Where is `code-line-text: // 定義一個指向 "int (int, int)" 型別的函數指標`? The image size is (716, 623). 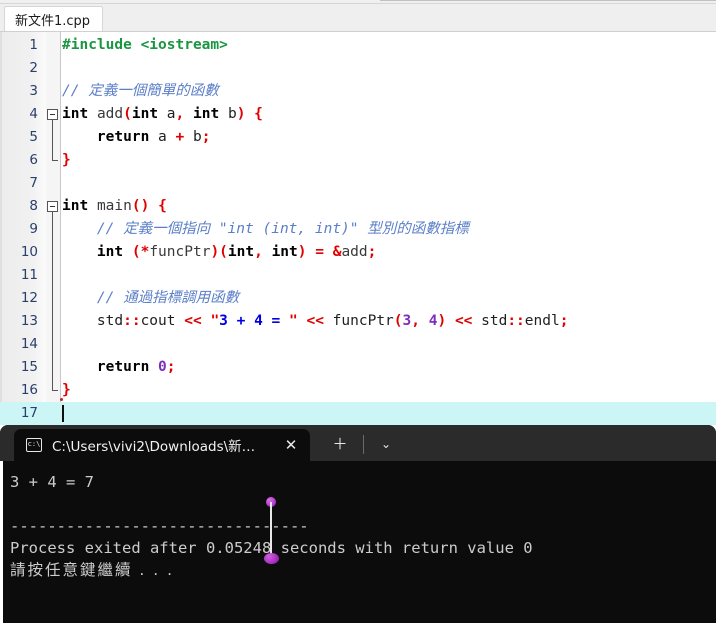
code-line-text: // 定義一個指向 "int (int, int)" 型別的函數指標 is located at coordinates (265, 229).